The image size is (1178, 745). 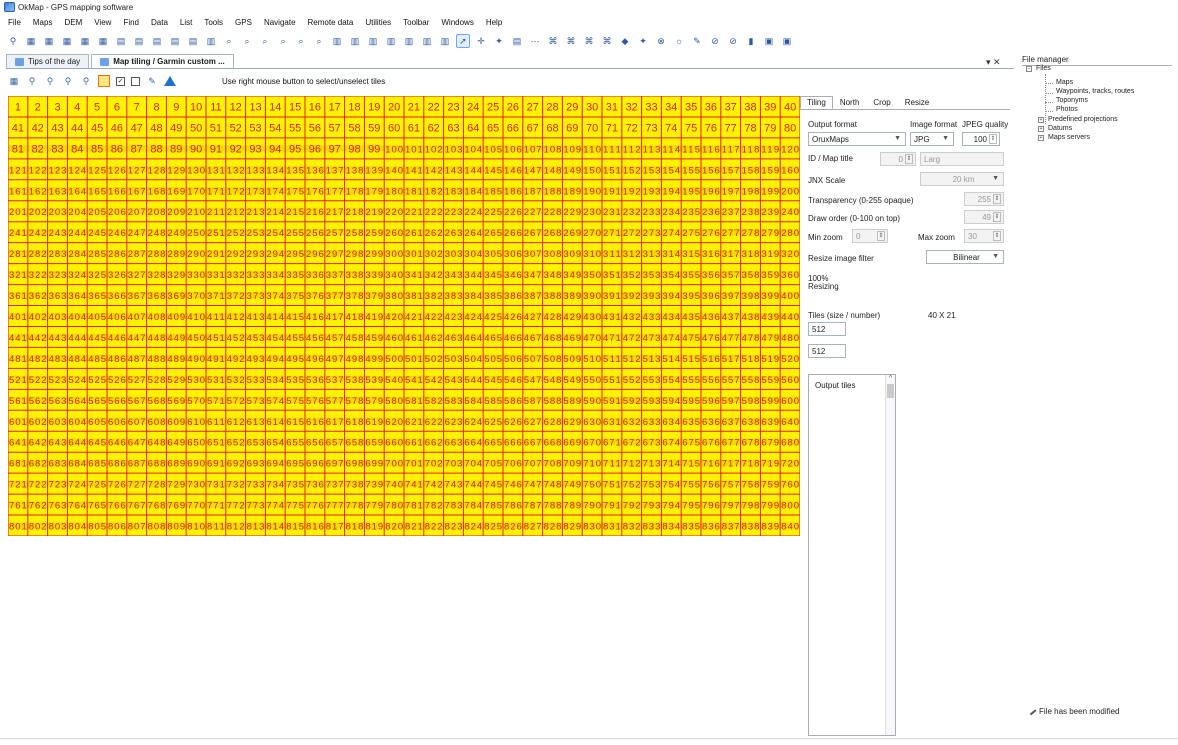 I want to click on id-stepper: 0 ⇕, so click(x=898, y=159).